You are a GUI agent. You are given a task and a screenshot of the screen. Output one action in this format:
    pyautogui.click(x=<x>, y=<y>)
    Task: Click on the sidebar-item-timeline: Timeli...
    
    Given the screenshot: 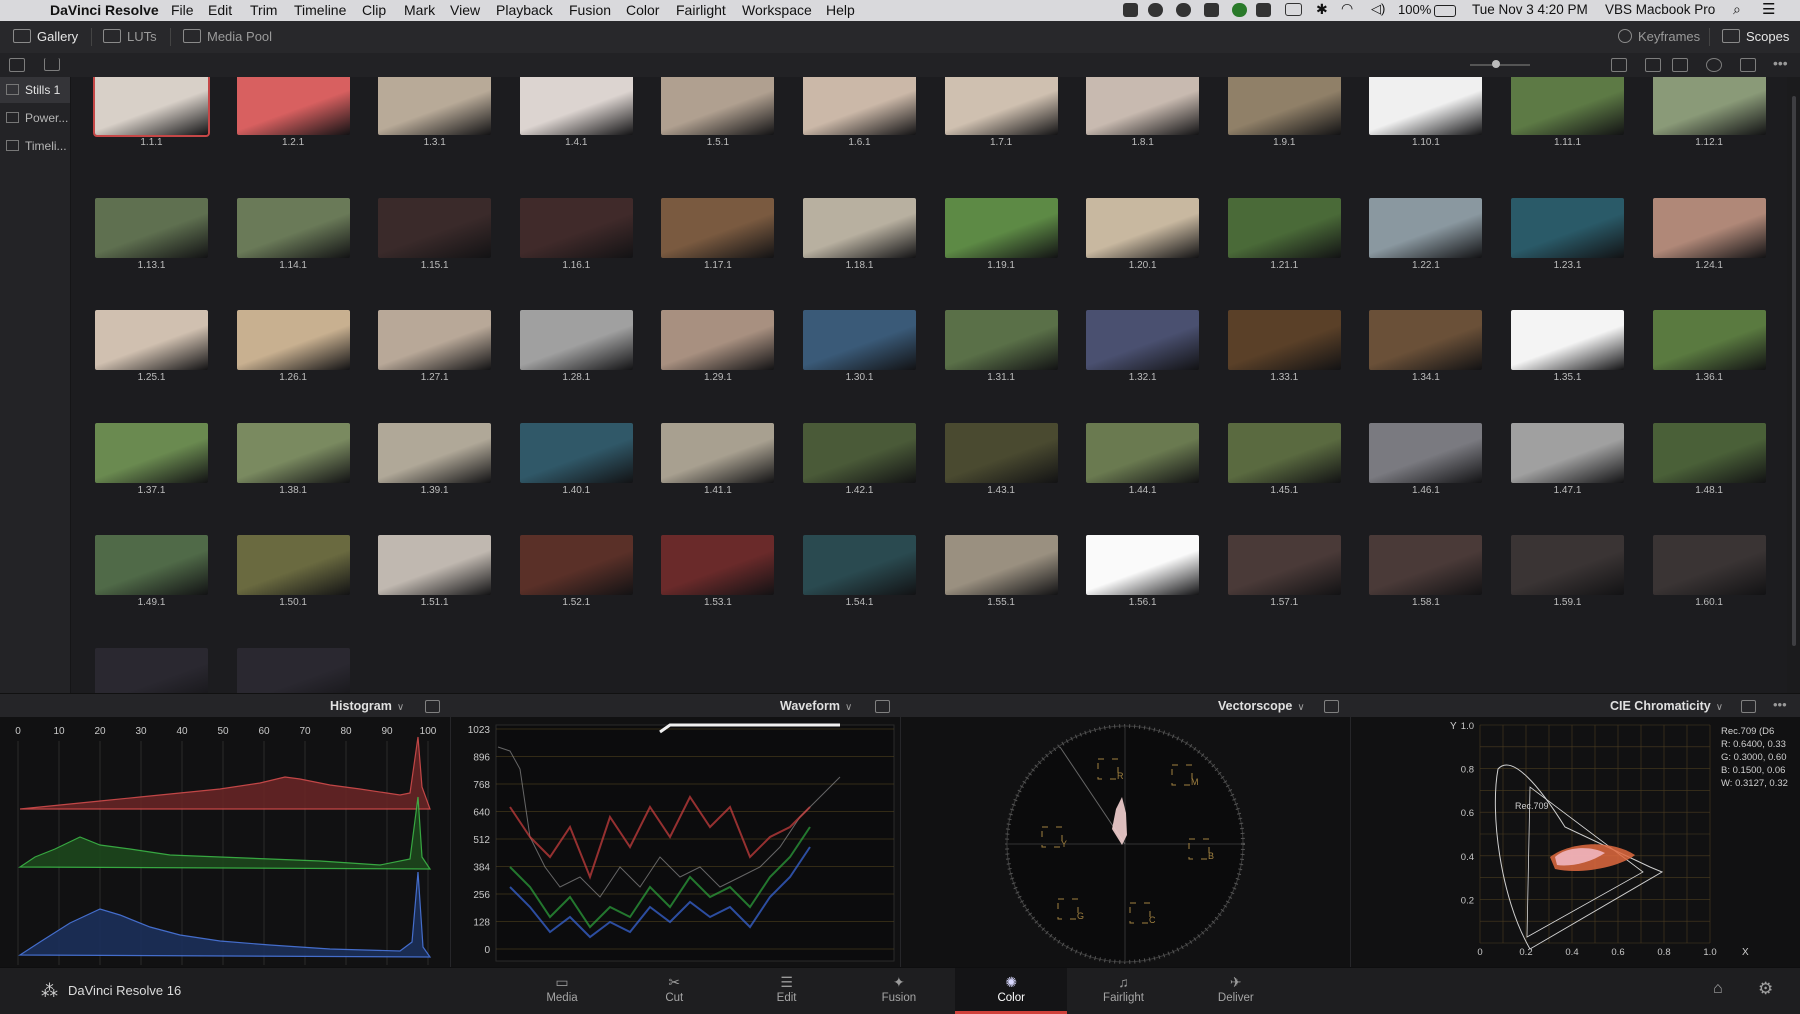 What is the action you would take?
    pyautogui.click(x=35, y=146)
    